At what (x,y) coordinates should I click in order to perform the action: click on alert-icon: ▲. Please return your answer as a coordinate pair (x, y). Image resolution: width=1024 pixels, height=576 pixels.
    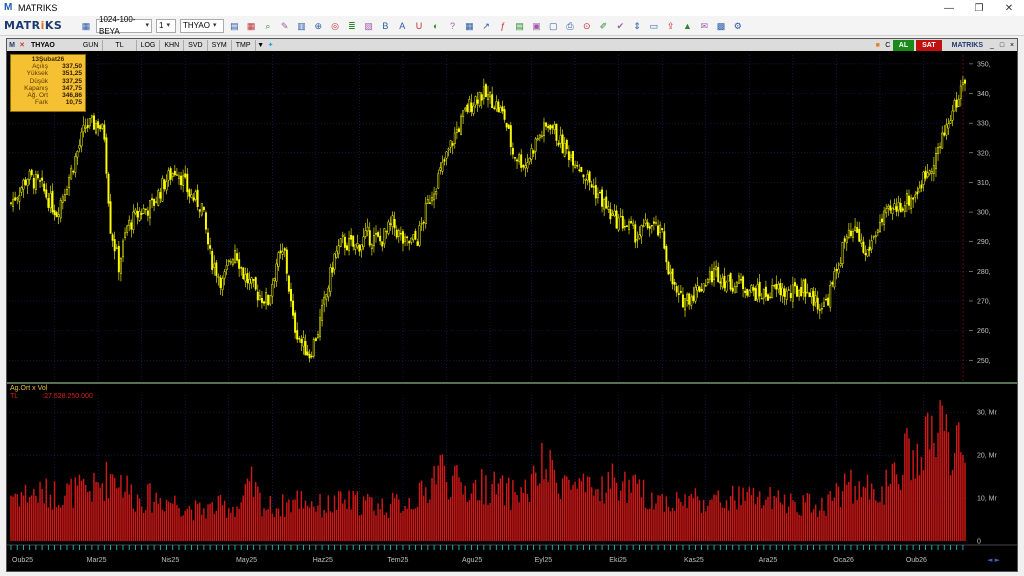
    Looking at the image, I should click on (687, 26).